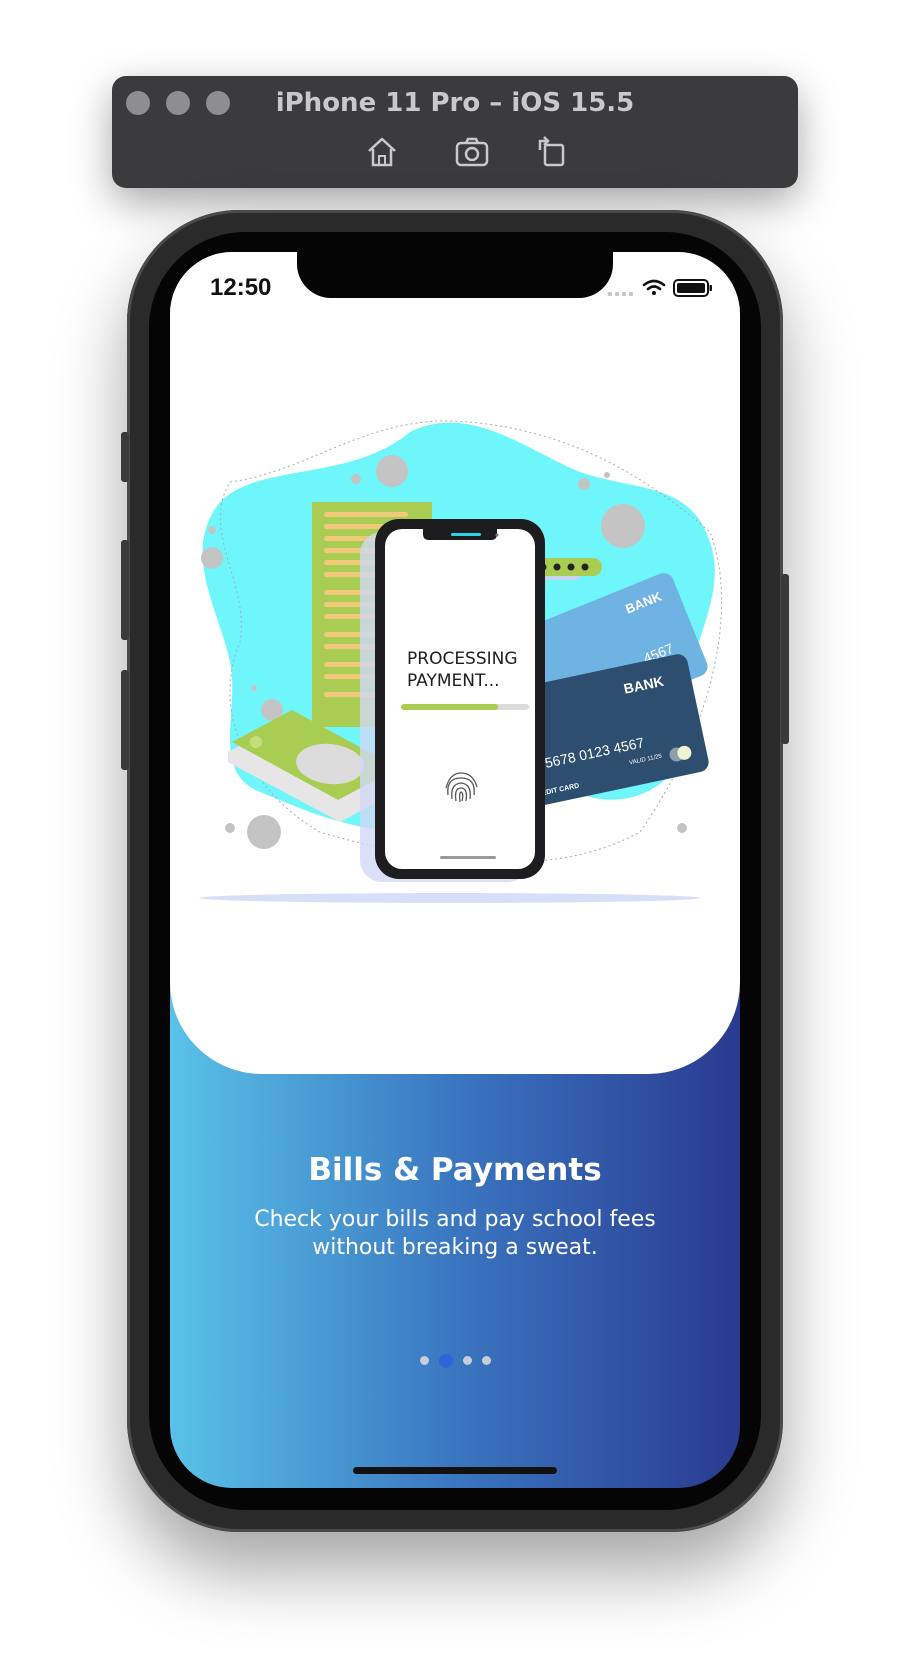 The image size is (910, 1680). I want to click on volume-up-button, so click(125, 590).